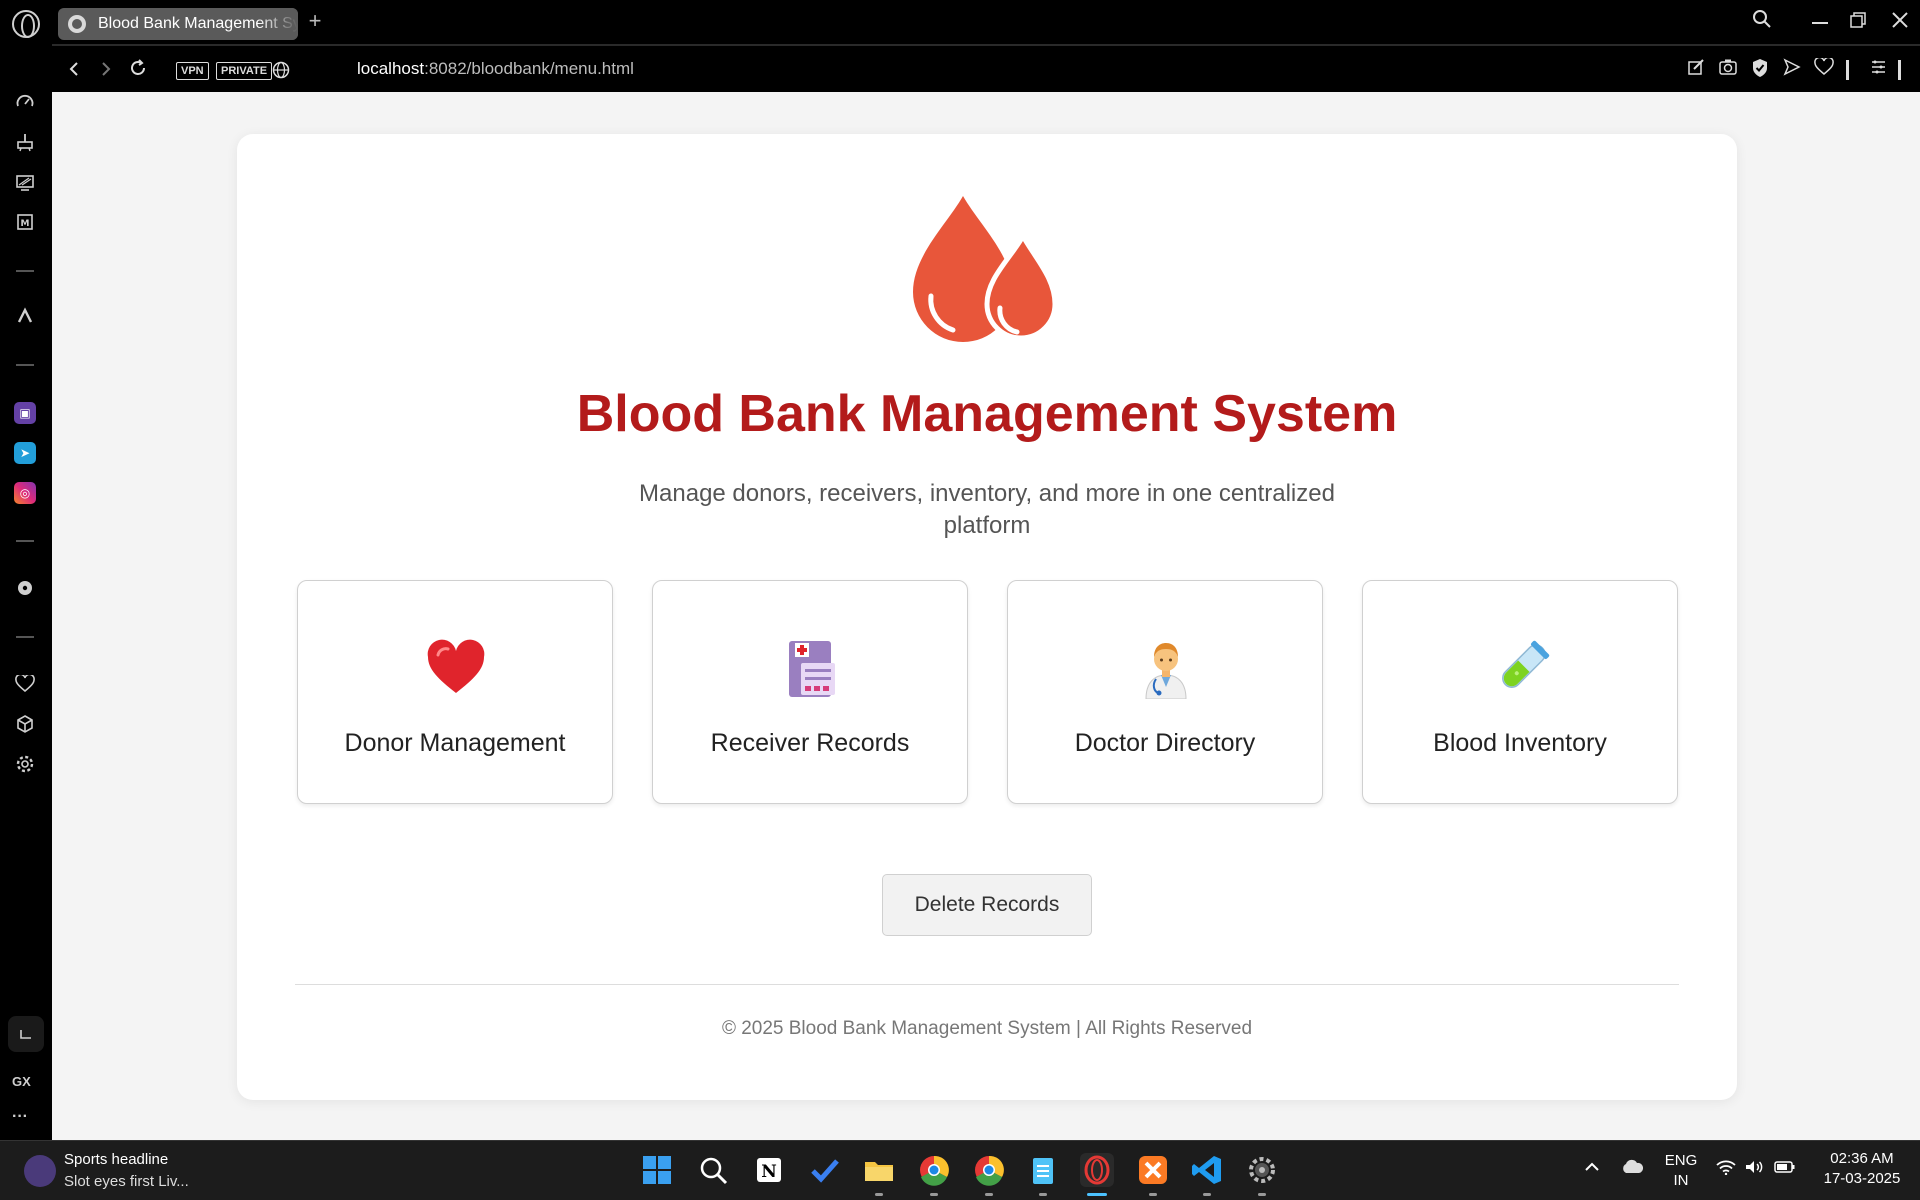 The height and width of the screenshot is (1200, 1920). Describe the element at coordinates (74, 70) in the screenshot. I see `back-icon` at that location.